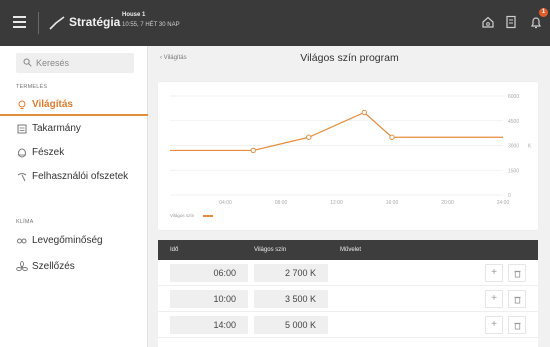 The height and width of the screenshot is (347, 550). What do you see at coordinates (447, 203) in the screenshot?
I see `x-tick-label: 20:00` at bounding box center [447, 203].